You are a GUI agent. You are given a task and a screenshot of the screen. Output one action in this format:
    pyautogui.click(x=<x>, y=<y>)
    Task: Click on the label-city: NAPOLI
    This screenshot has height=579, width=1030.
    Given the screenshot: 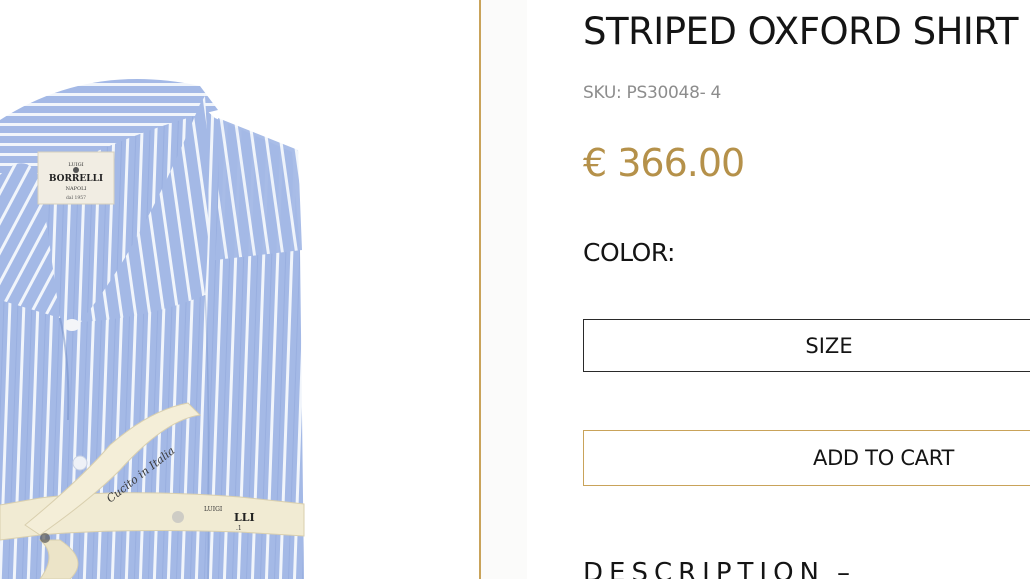 What is the action you would take?
    pyautogui.click(x=76, y=189)
    